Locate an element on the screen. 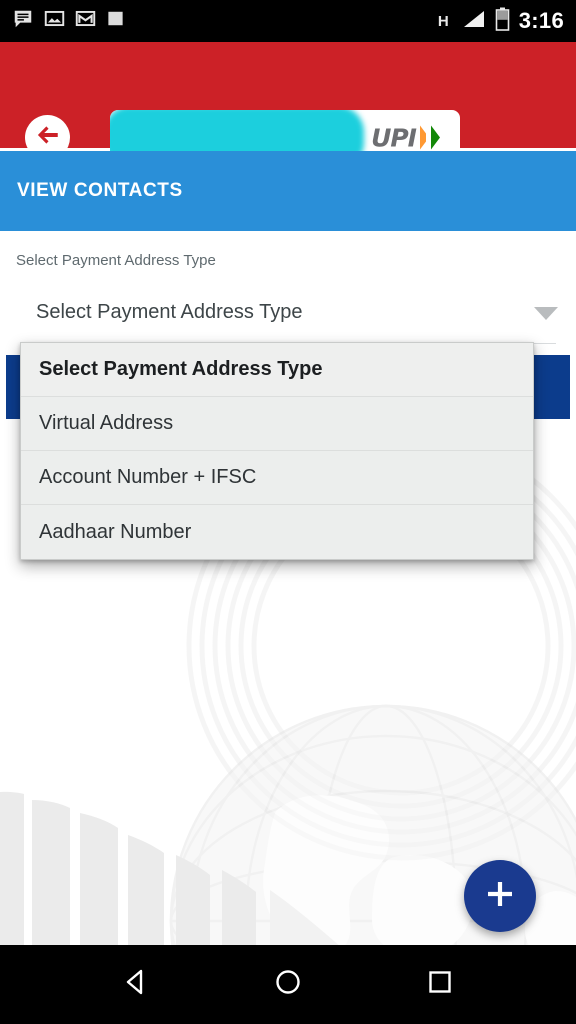 This screenshot has height=1024, width=576. upi-logo: UPI is located at coordinates (406, 137).